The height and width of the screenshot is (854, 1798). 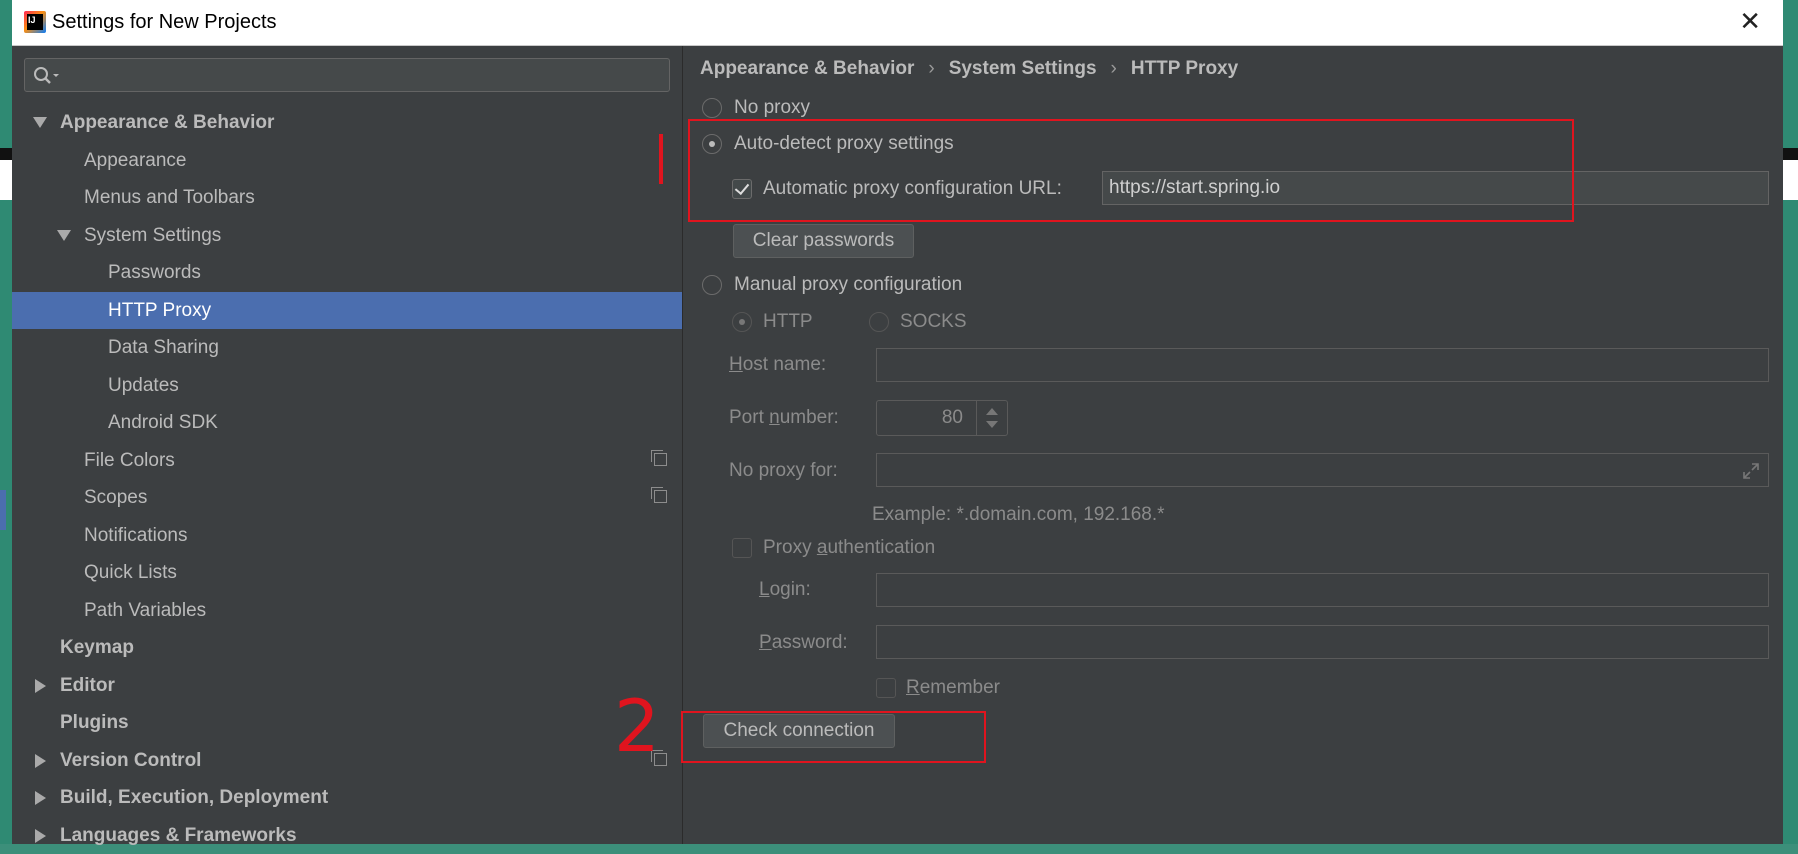 I want to click on host-name-label: Host name:, so click(x=777, y=365).